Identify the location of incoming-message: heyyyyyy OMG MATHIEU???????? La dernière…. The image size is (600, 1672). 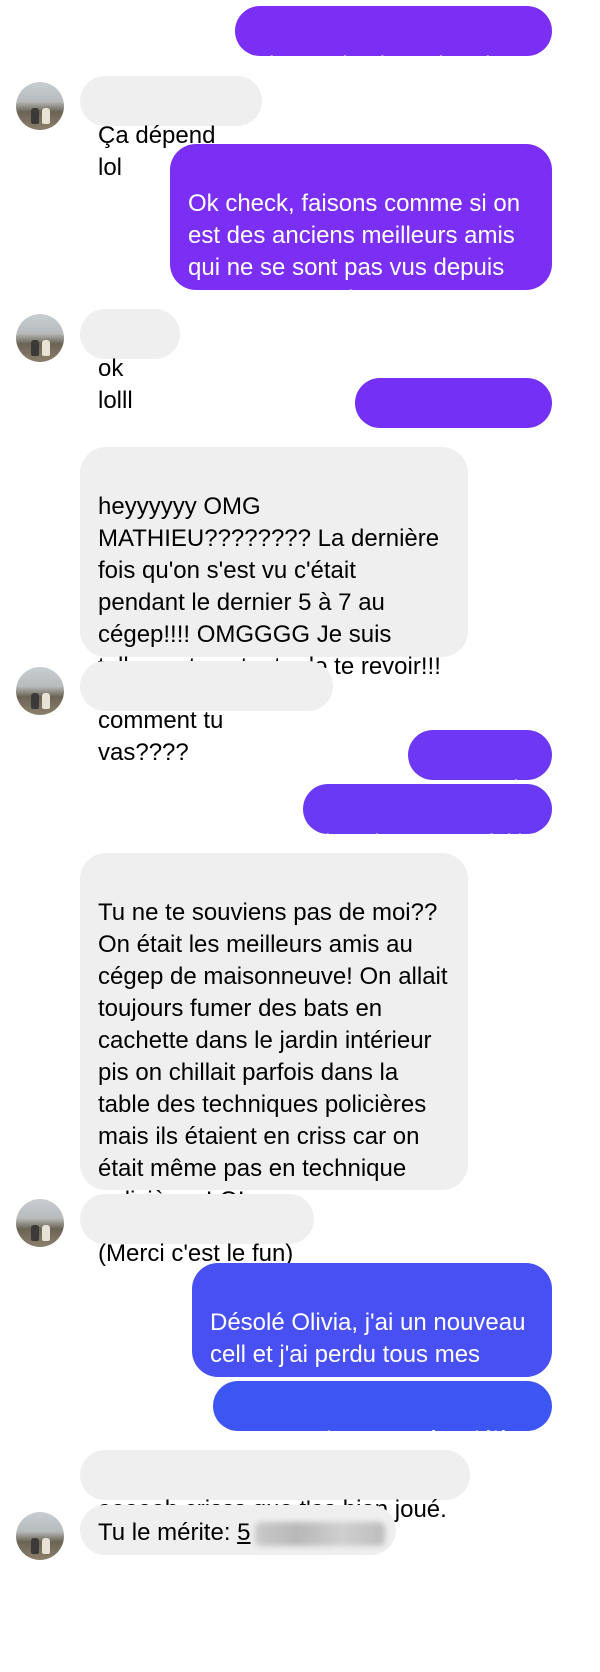
(274, 563).